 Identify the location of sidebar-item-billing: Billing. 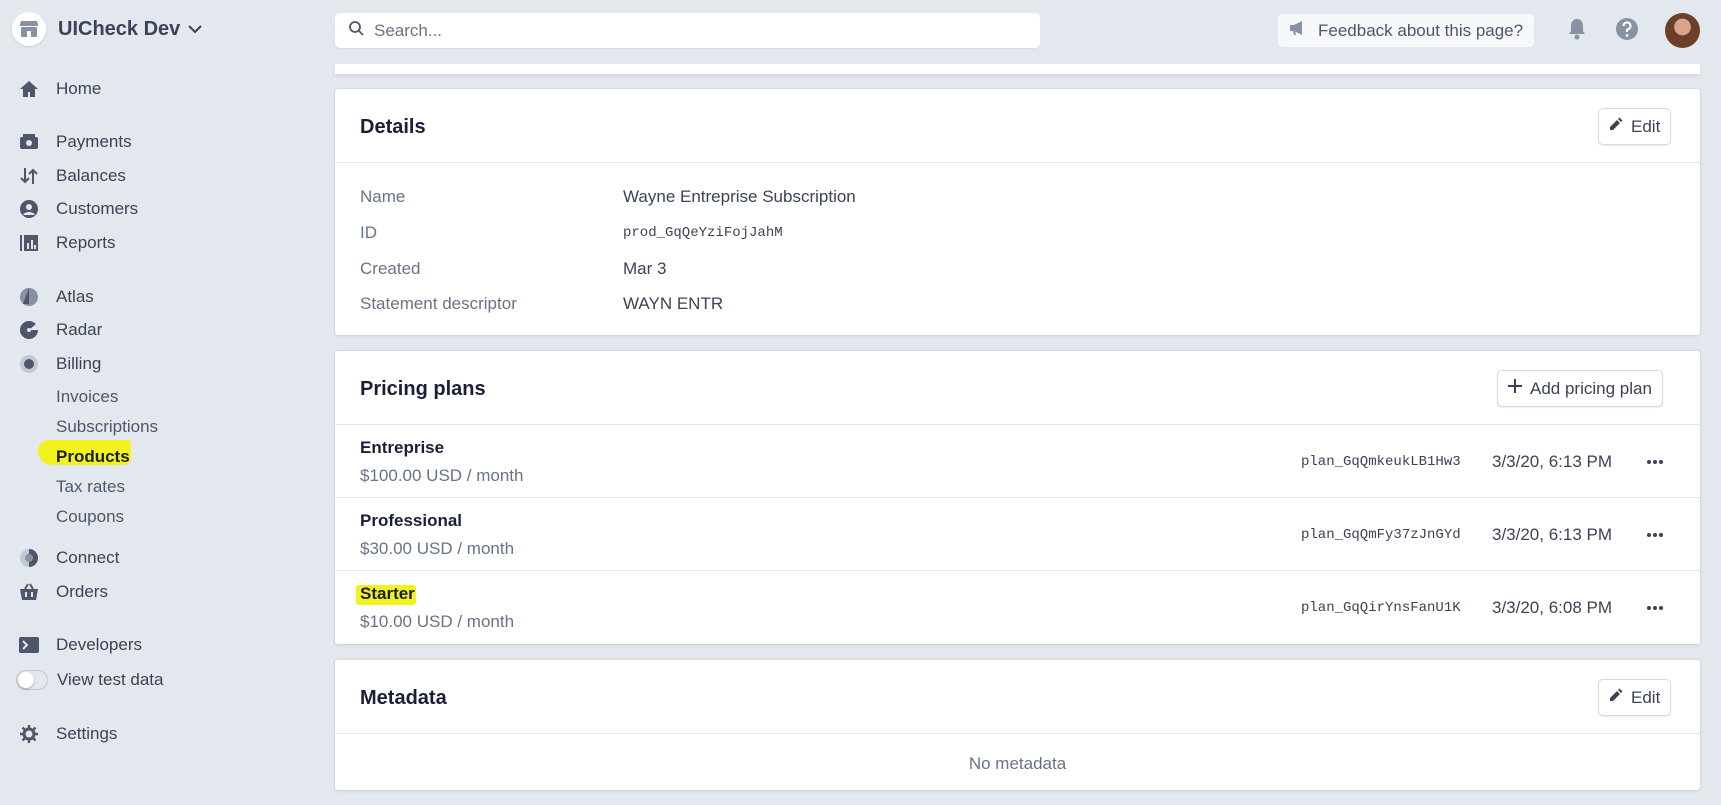
(59, 364).